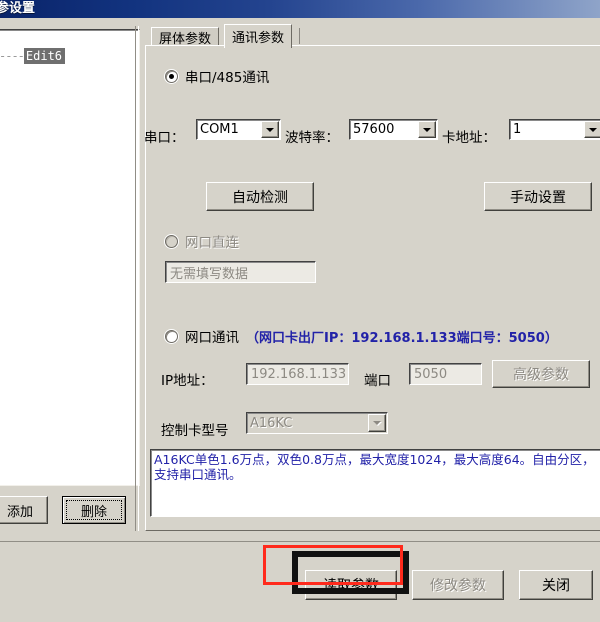  Describe the element at coordinates (137, 278) in the screenshot. I see `vertical-divider` at that location.